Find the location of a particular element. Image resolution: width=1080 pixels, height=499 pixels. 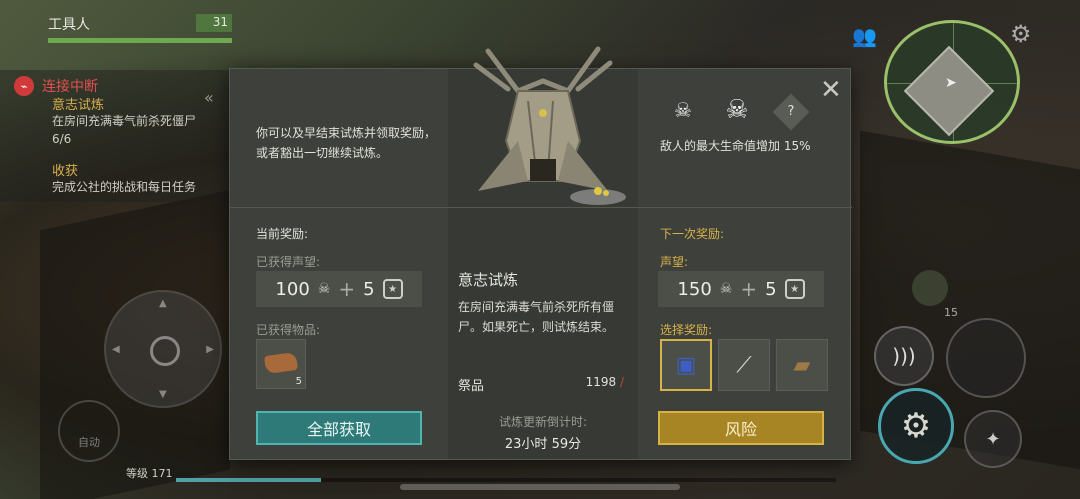

collapse-icon: « is located at coordinates (209, 97).